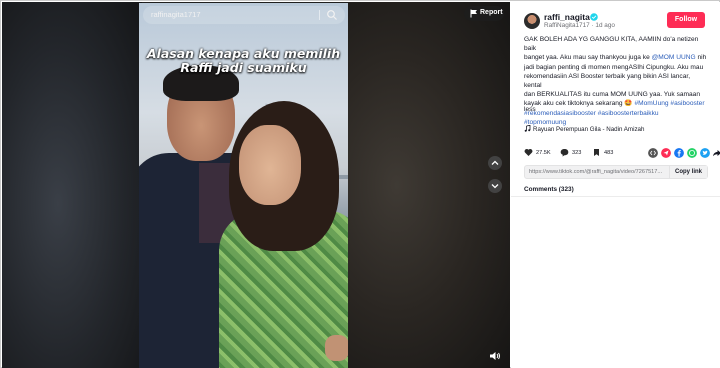 The width and height of the screenshot is (720, 368). Describe the element at coordinates (596, 153) in the screenshot. I see `bookmark-icon` at that location.